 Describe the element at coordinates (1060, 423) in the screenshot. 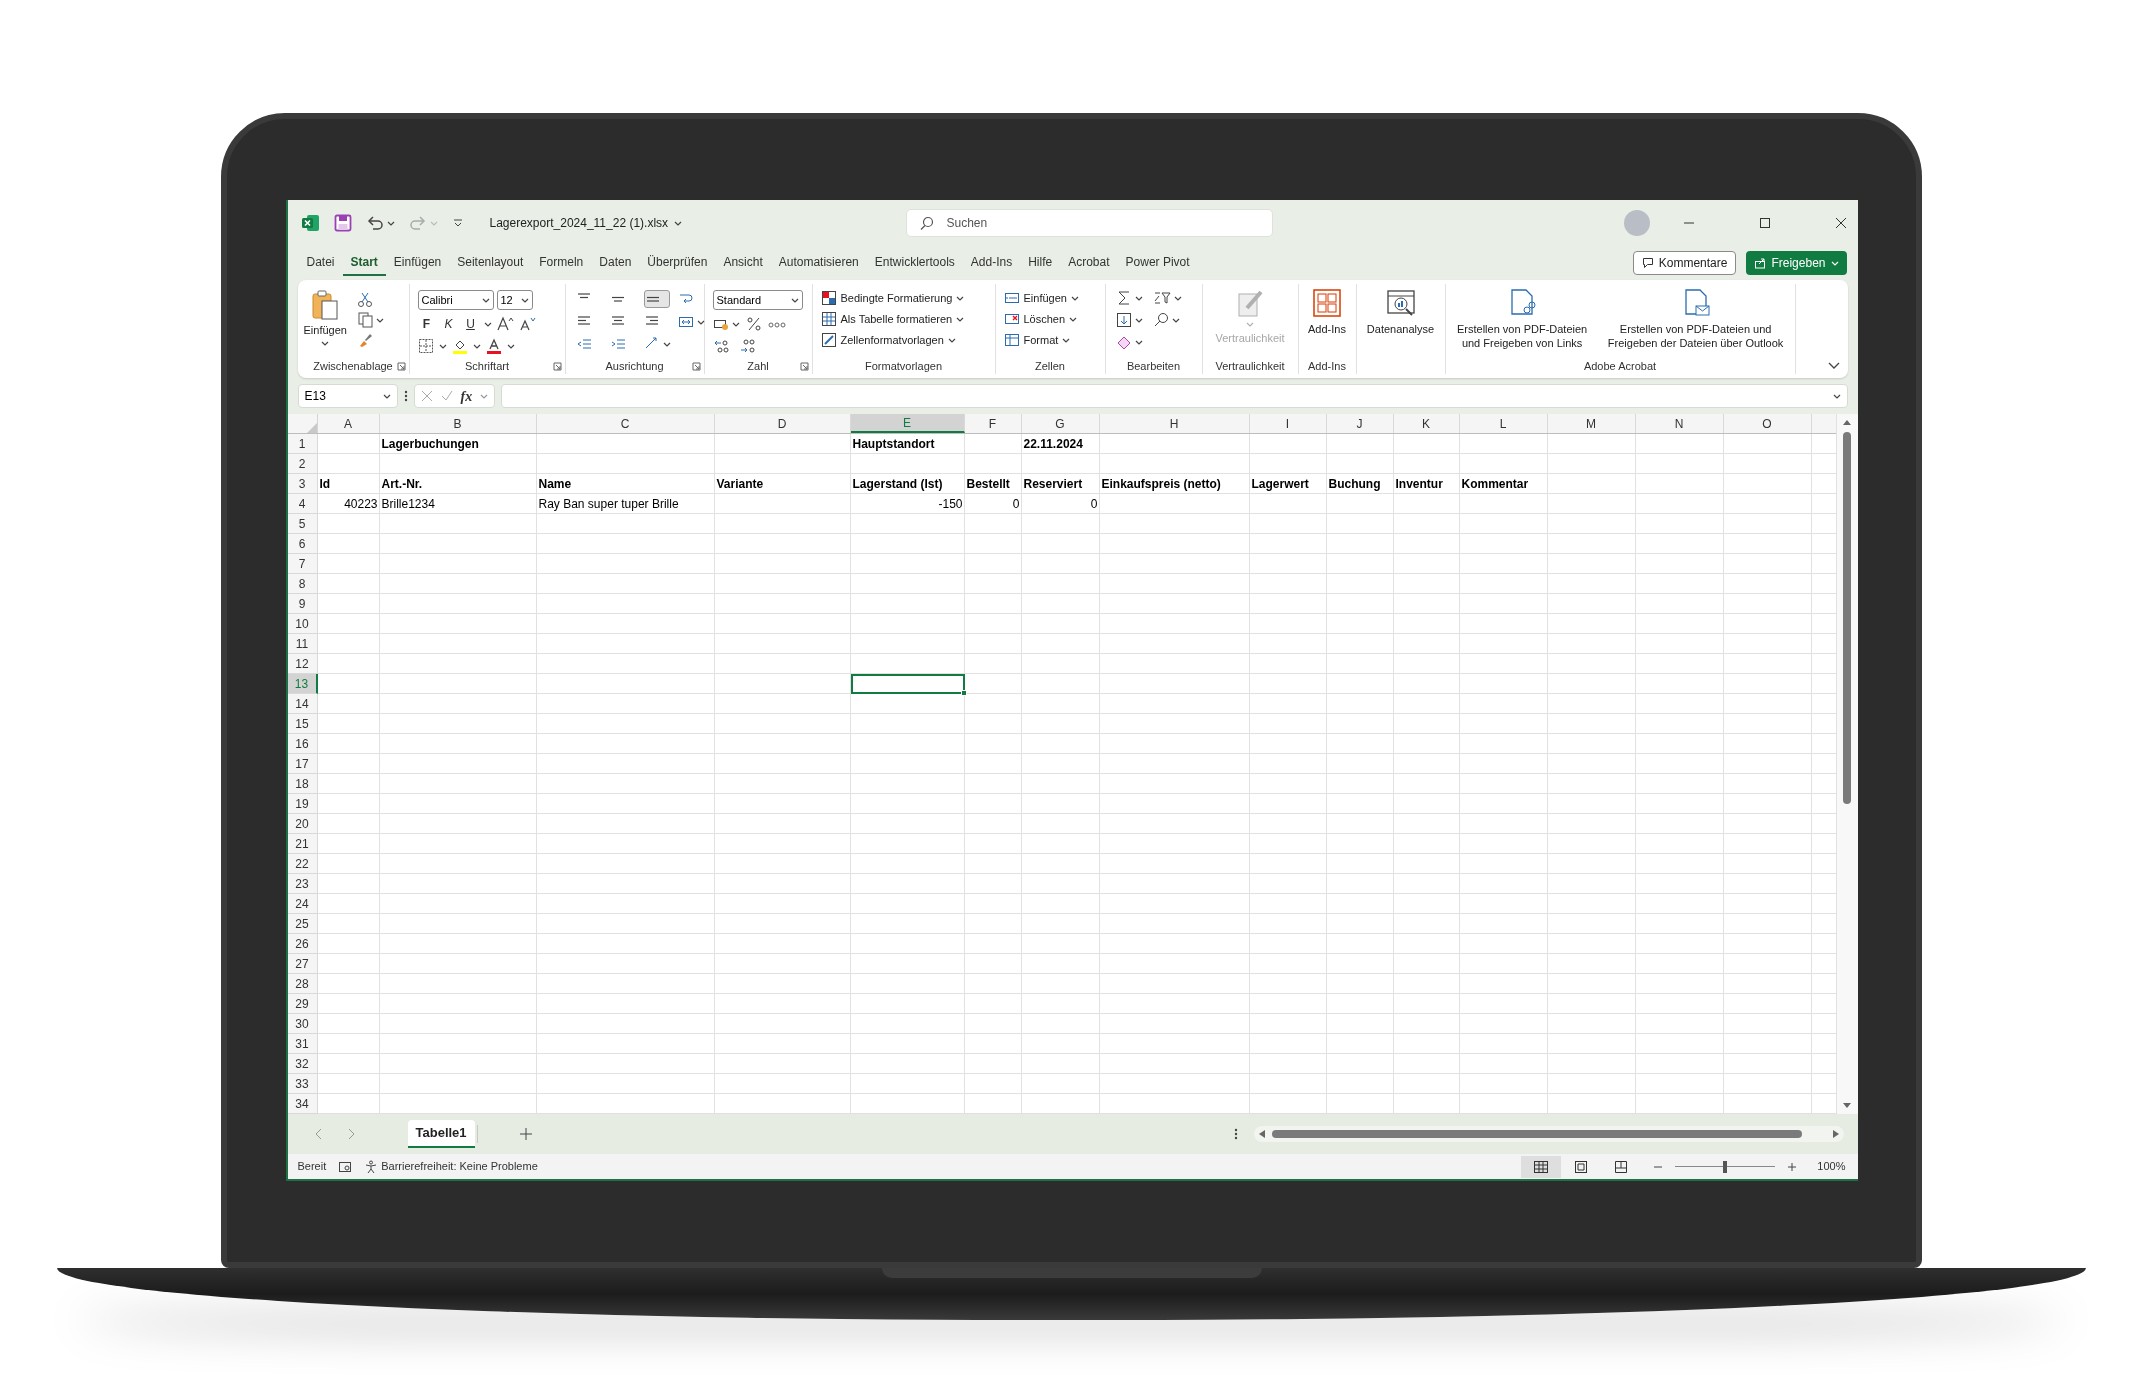

I see `column-header: G` at that location.